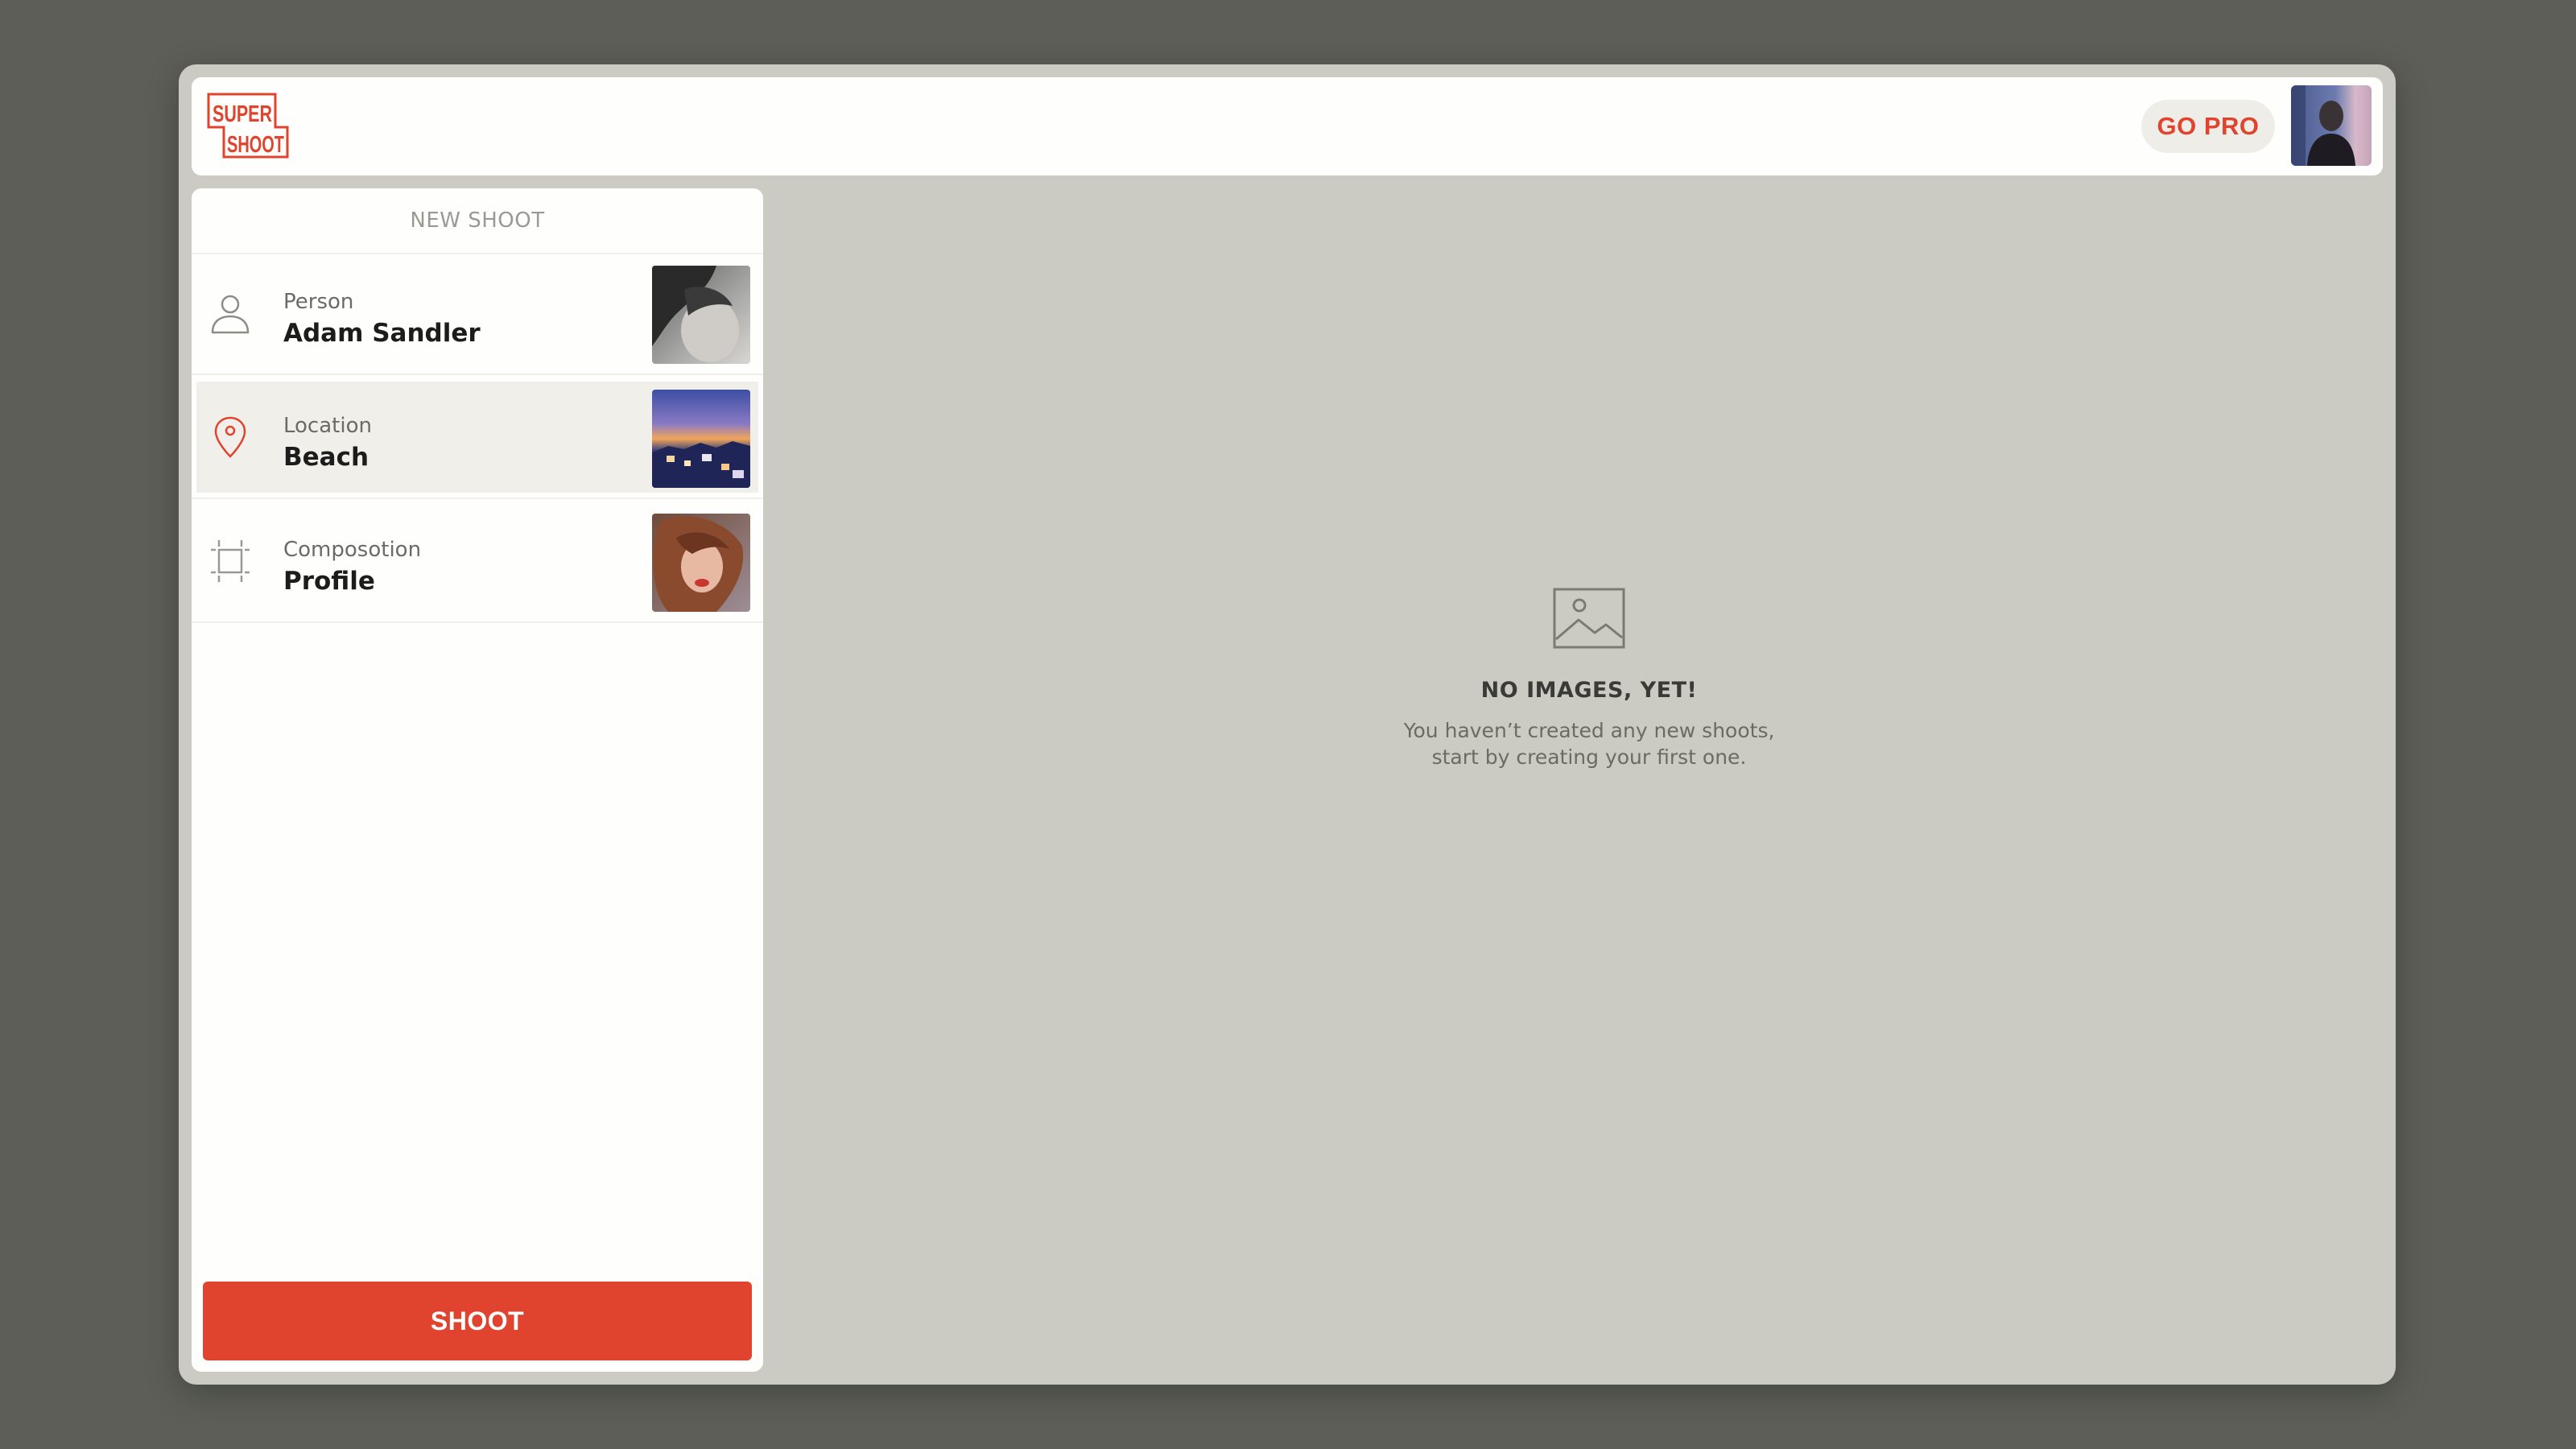 This screenshot has height=1449, width=2576. What do you see at coordinates (2331, 126) in the screenshot?
I see `user-avatar` at bounding box center [2331, 126].